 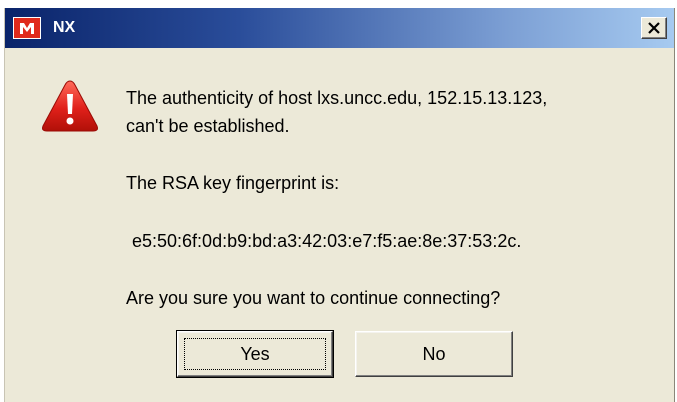 I want to click on close-button, so click(x=654, y=28).